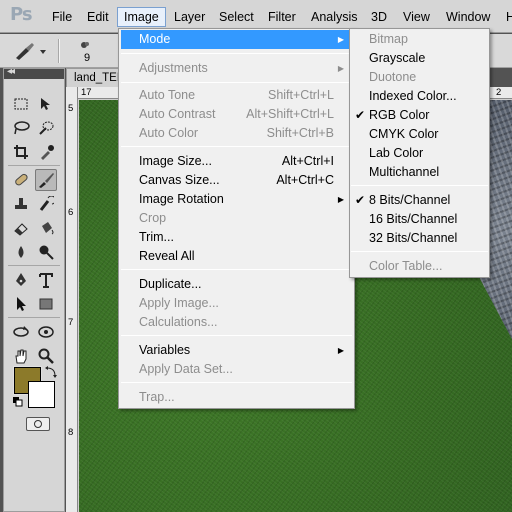 The height and width of the screenshot is (512, 512). I want to click on menu-item-auto-tone: Auto Tone Shift+Ctrl+L, so click(236, 95).